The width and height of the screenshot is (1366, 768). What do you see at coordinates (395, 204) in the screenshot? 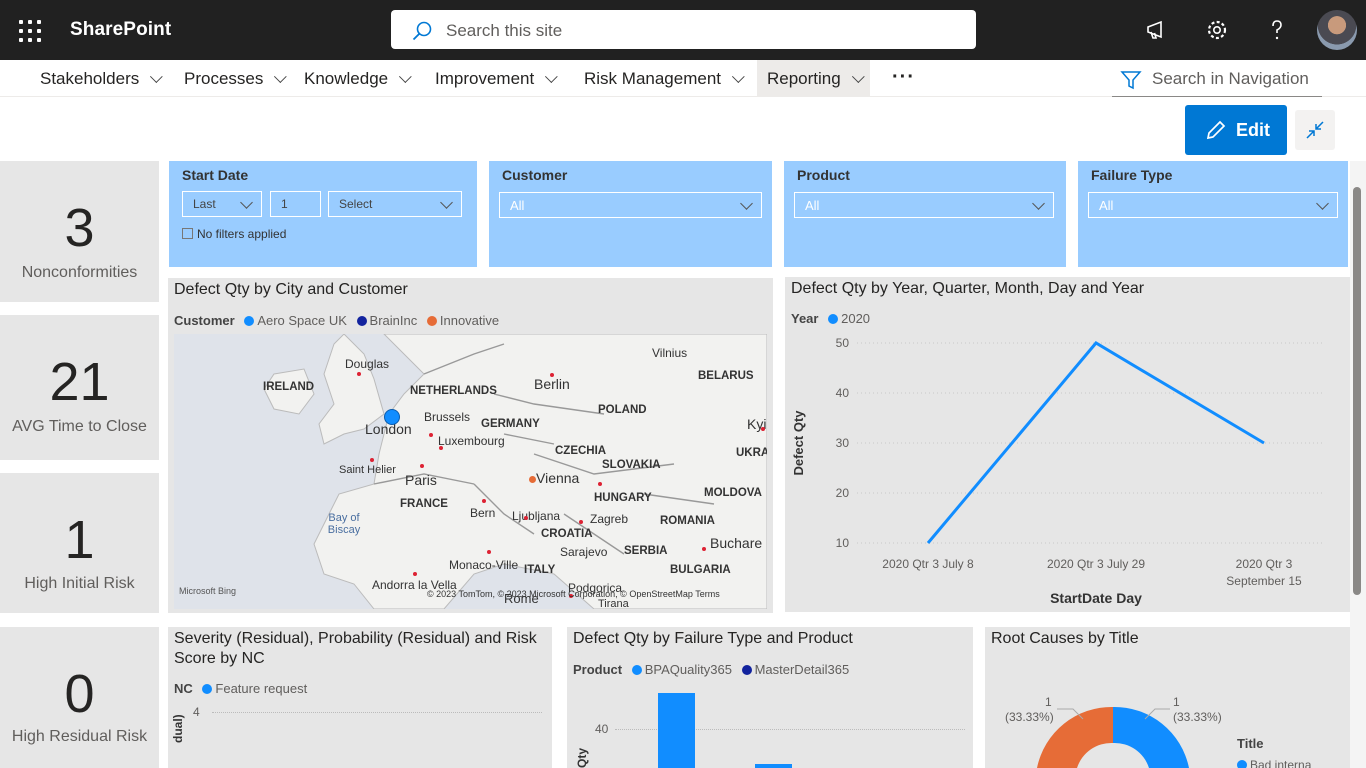
I see `relative-date-unit-select: Select` at bounding box center [395, 204].